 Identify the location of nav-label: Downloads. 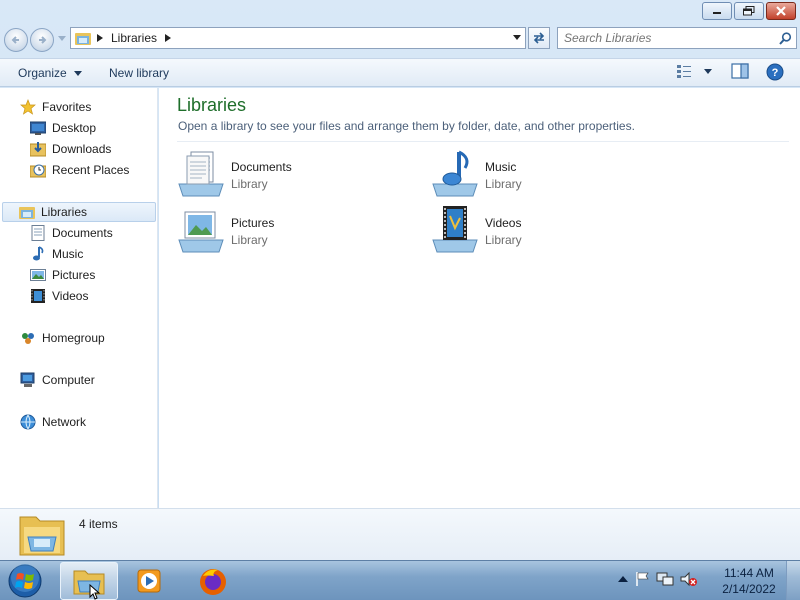
(82, 149).